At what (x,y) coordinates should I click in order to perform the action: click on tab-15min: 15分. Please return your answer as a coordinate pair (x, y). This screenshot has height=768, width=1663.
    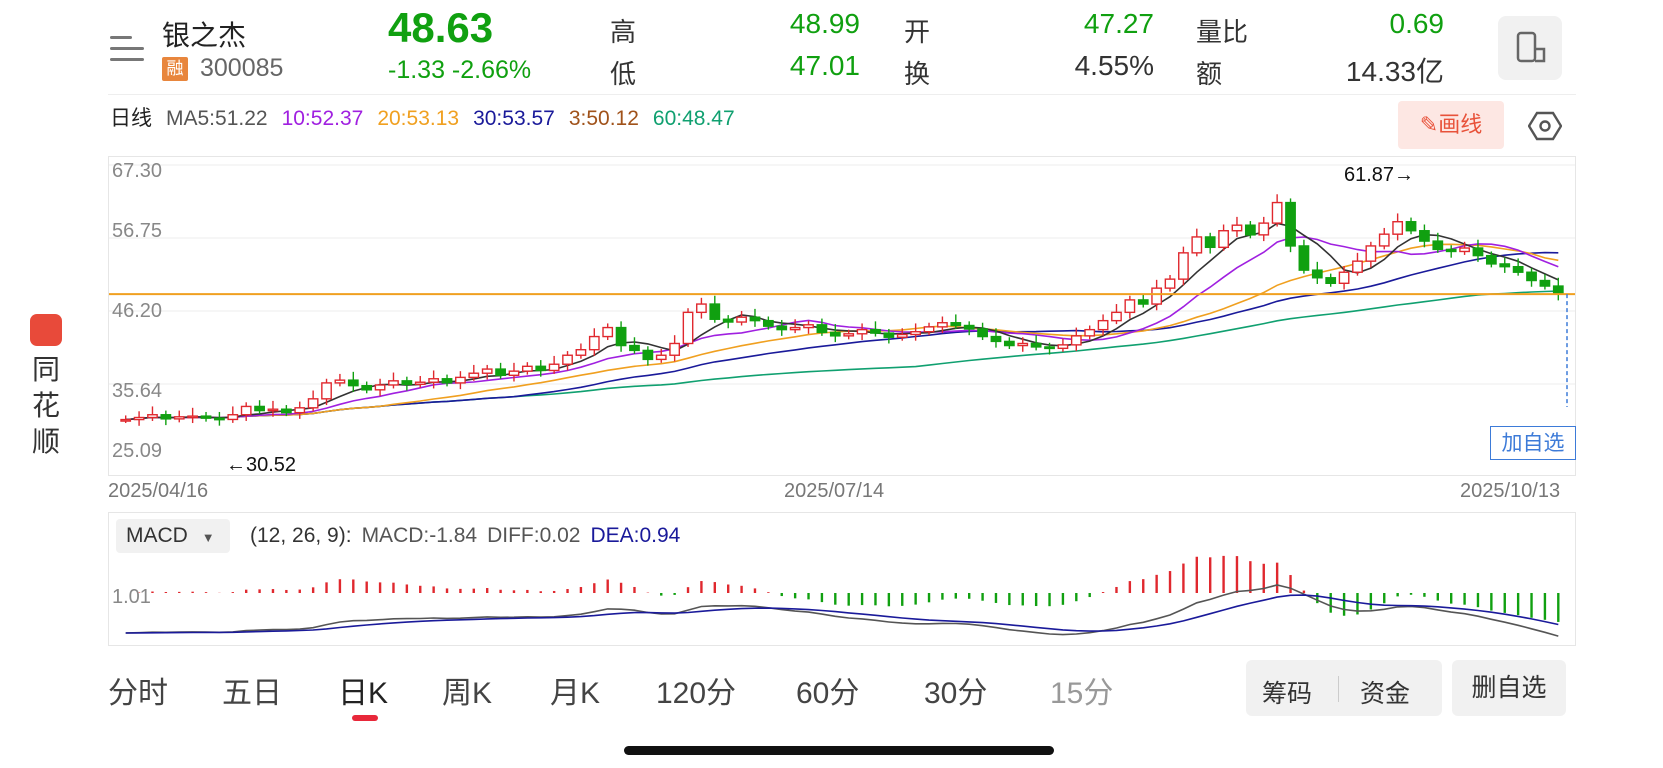
    Looking at the image, I should click on (1081, 690).